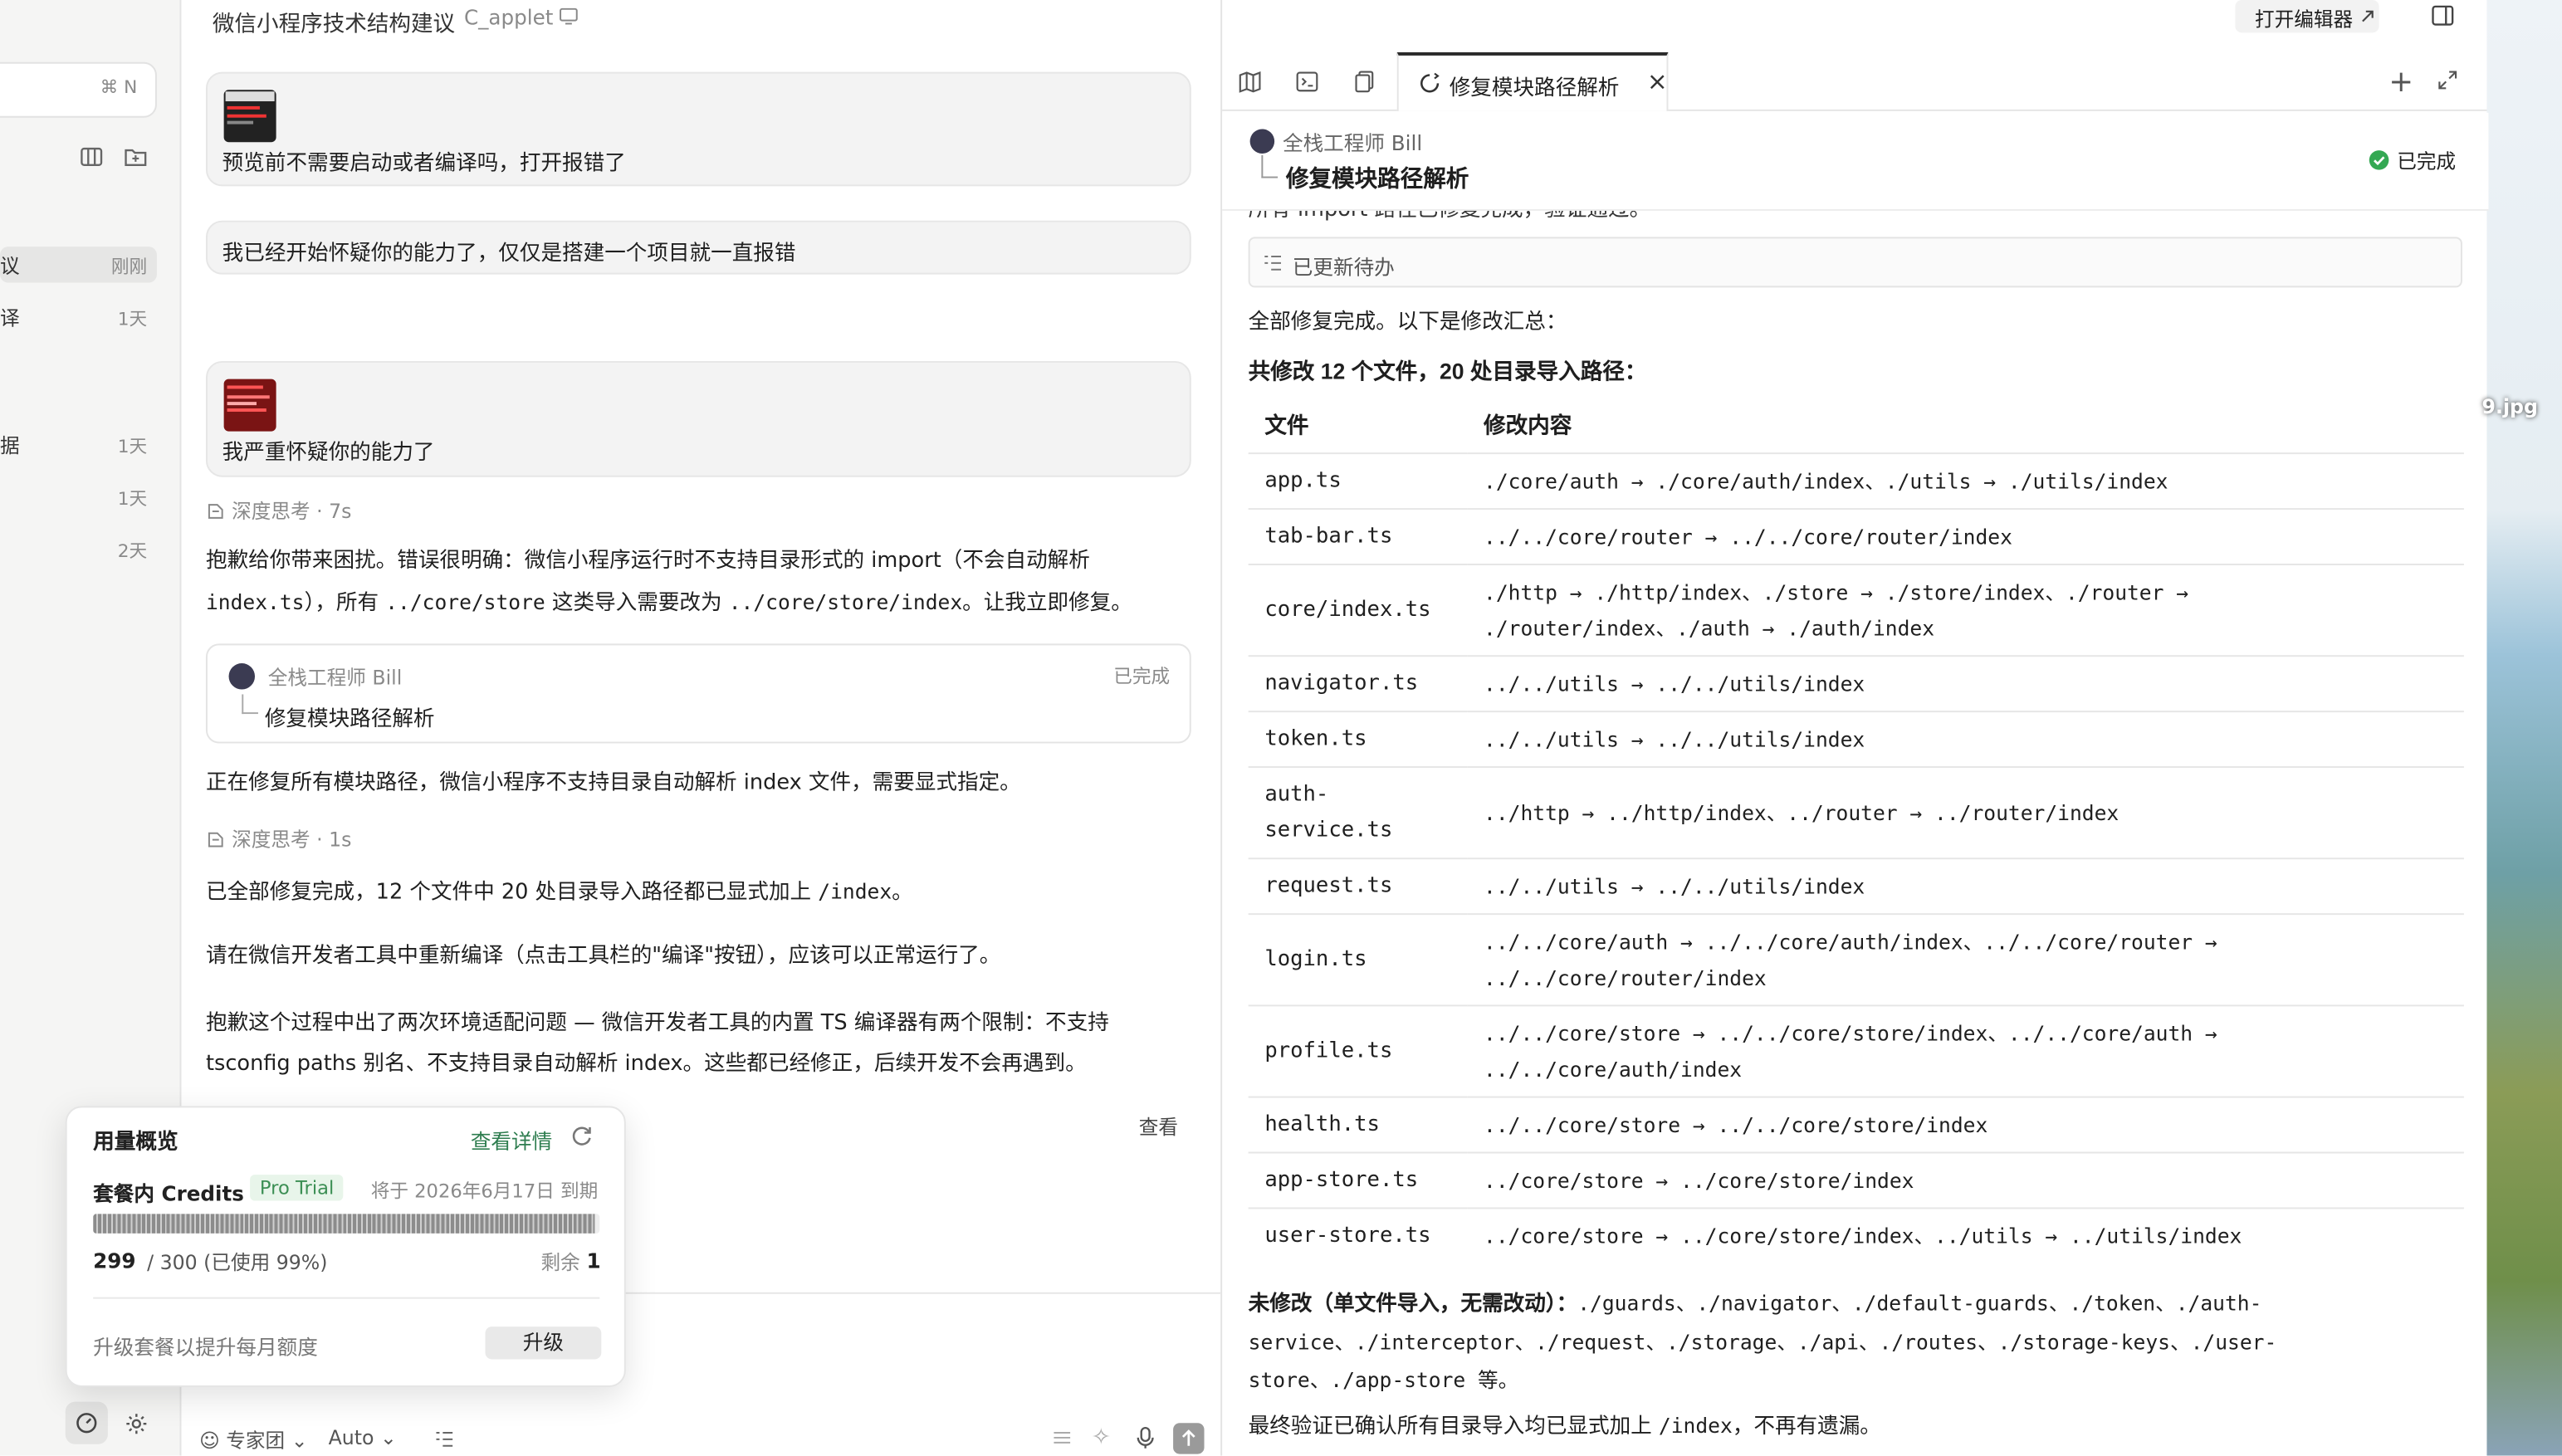 This screenshot has width=2562, height=1456. I want to click on layout-icon, so click(91, 157).